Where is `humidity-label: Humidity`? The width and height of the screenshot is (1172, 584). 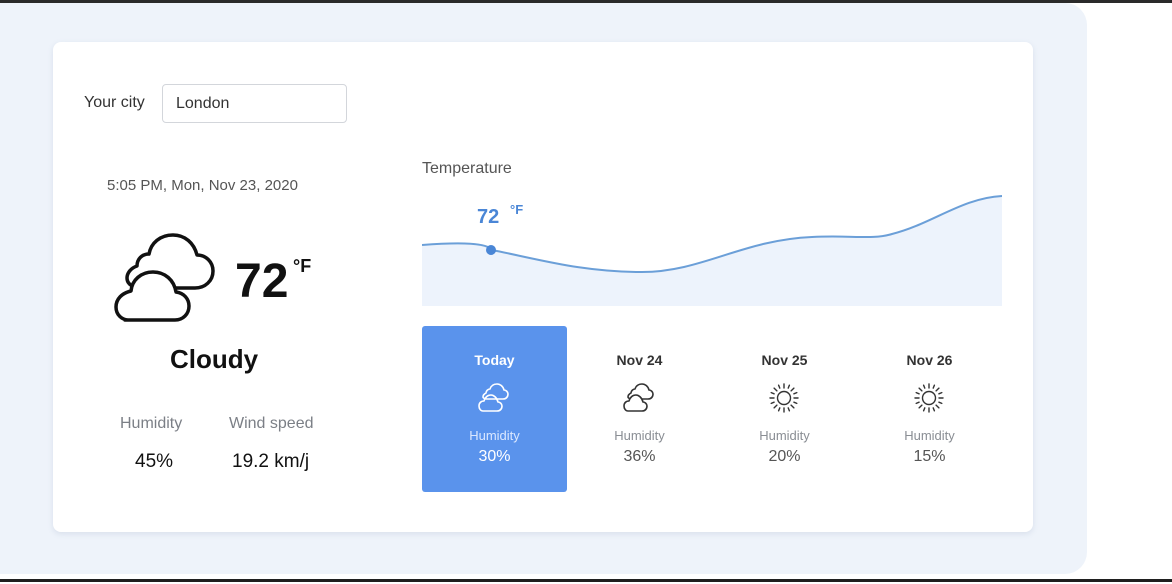 humidity-label: Humidity is located at coordinates (151, 423).